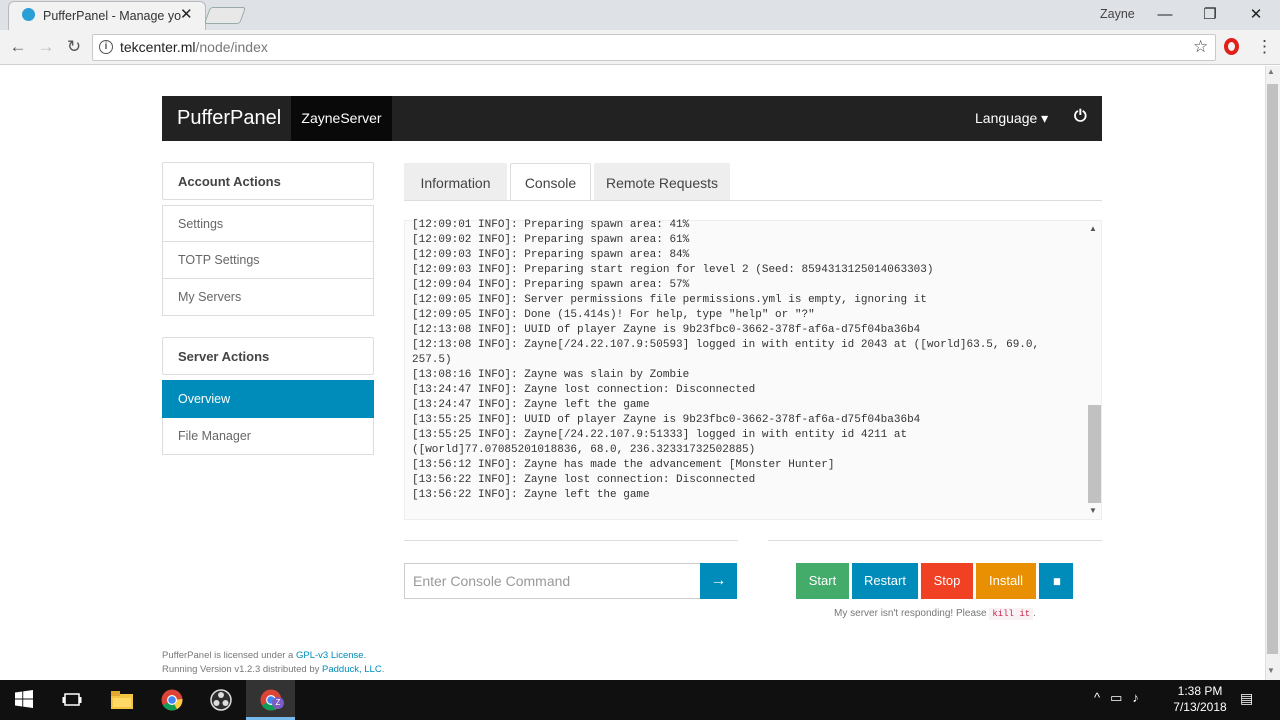 The image size is (1280, 720). I want to click on divider-right, so click(935, 540).